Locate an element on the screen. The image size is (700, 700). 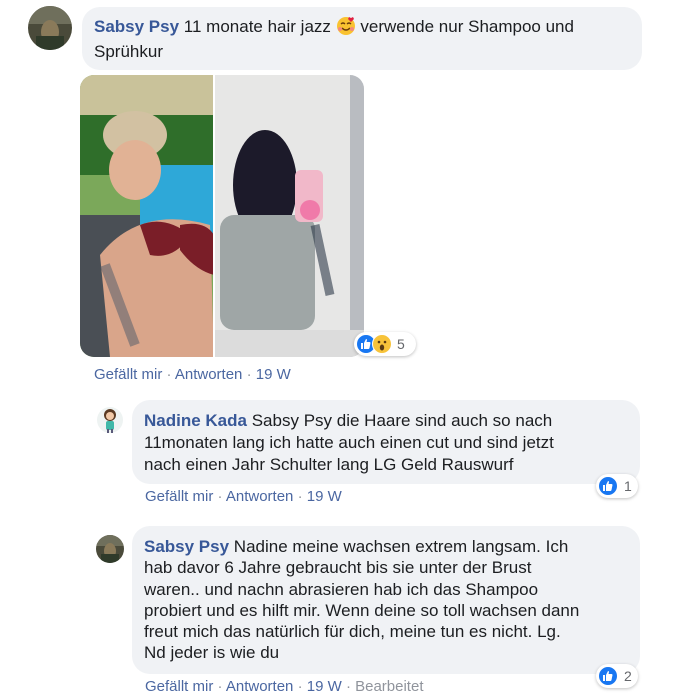
reaction-summary: 1 is located at coordinates (617, 486).